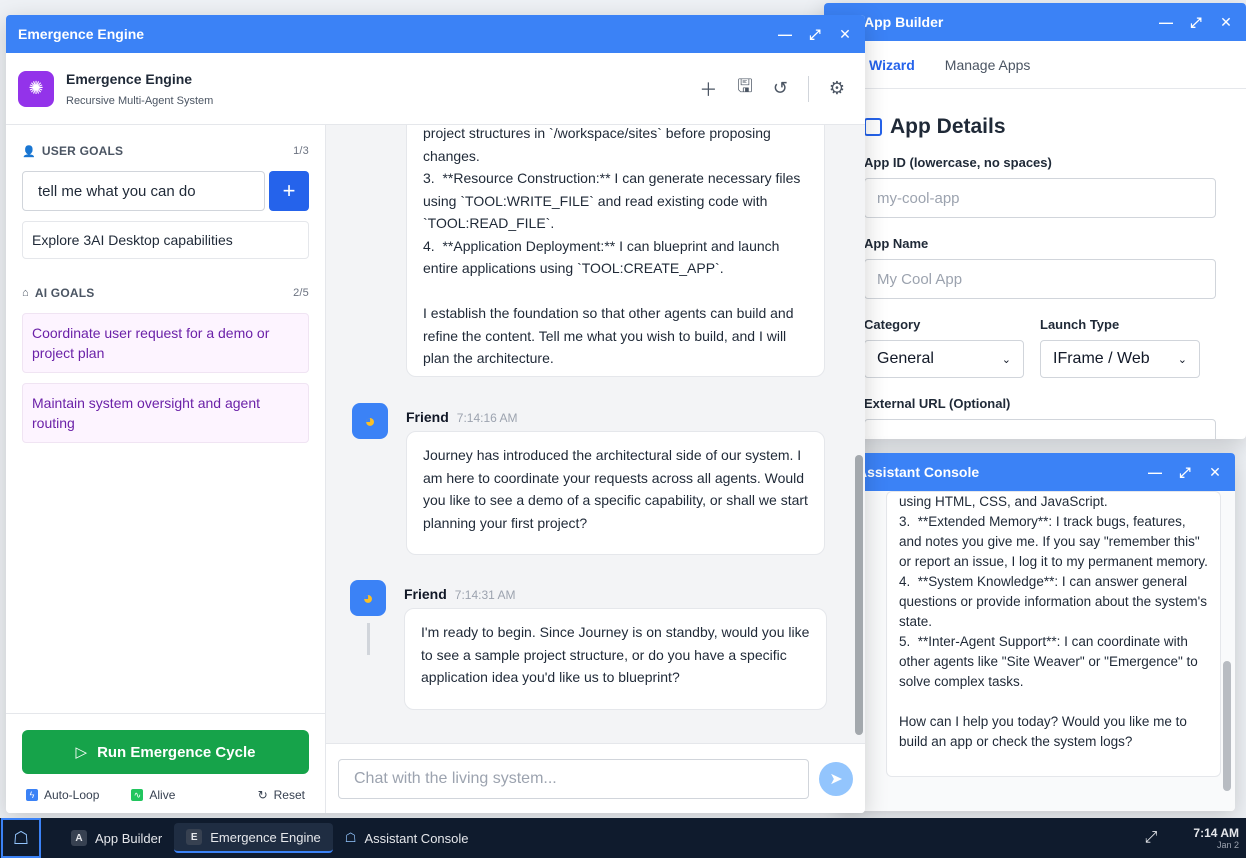 The image size is (1246, 858). I want to click on reset-icon: ↻, so click(262, 795).